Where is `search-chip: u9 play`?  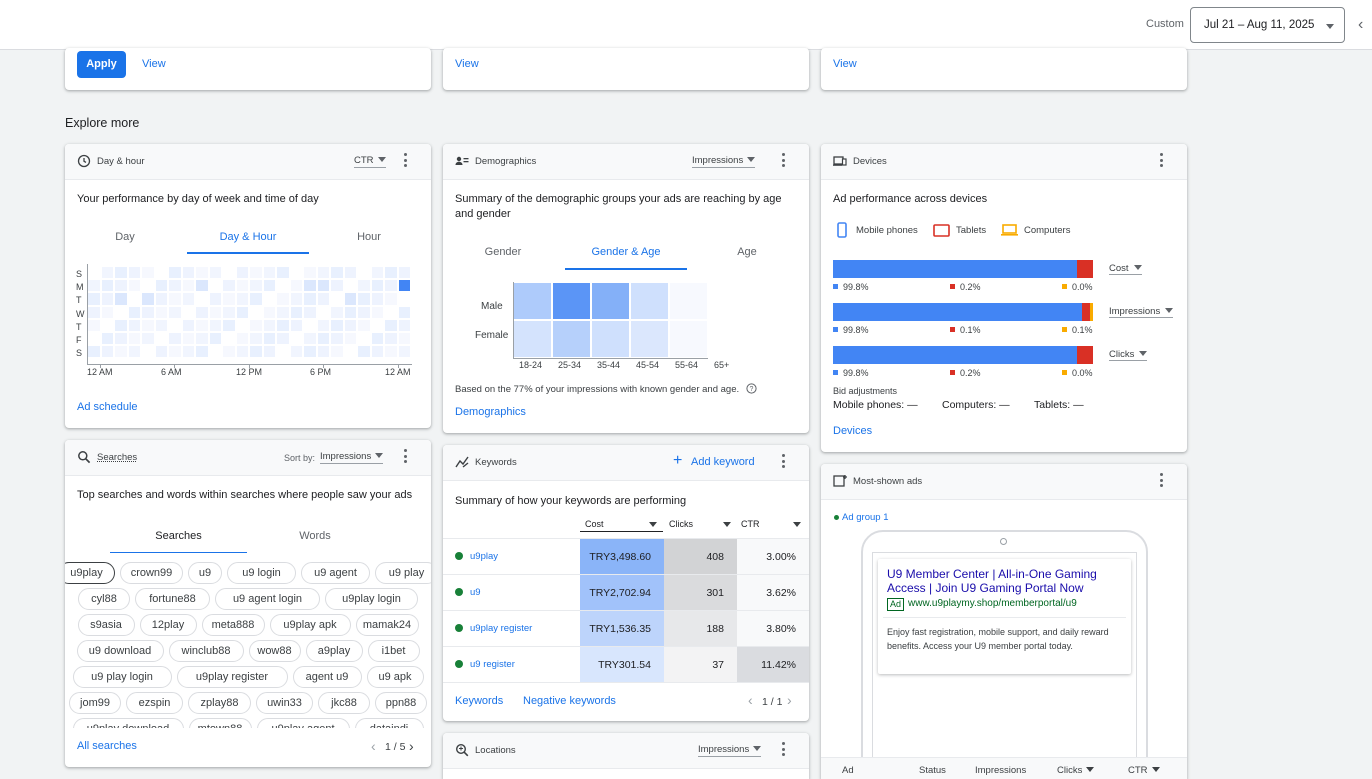 search-chip: u9 play is located at coordinates (403, 573).